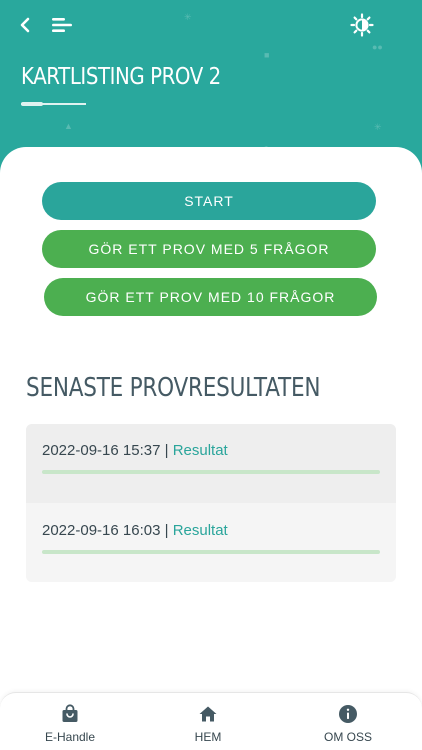  I want to click on result-datetime: 2022-09-16 16:03, so click(101, 530).